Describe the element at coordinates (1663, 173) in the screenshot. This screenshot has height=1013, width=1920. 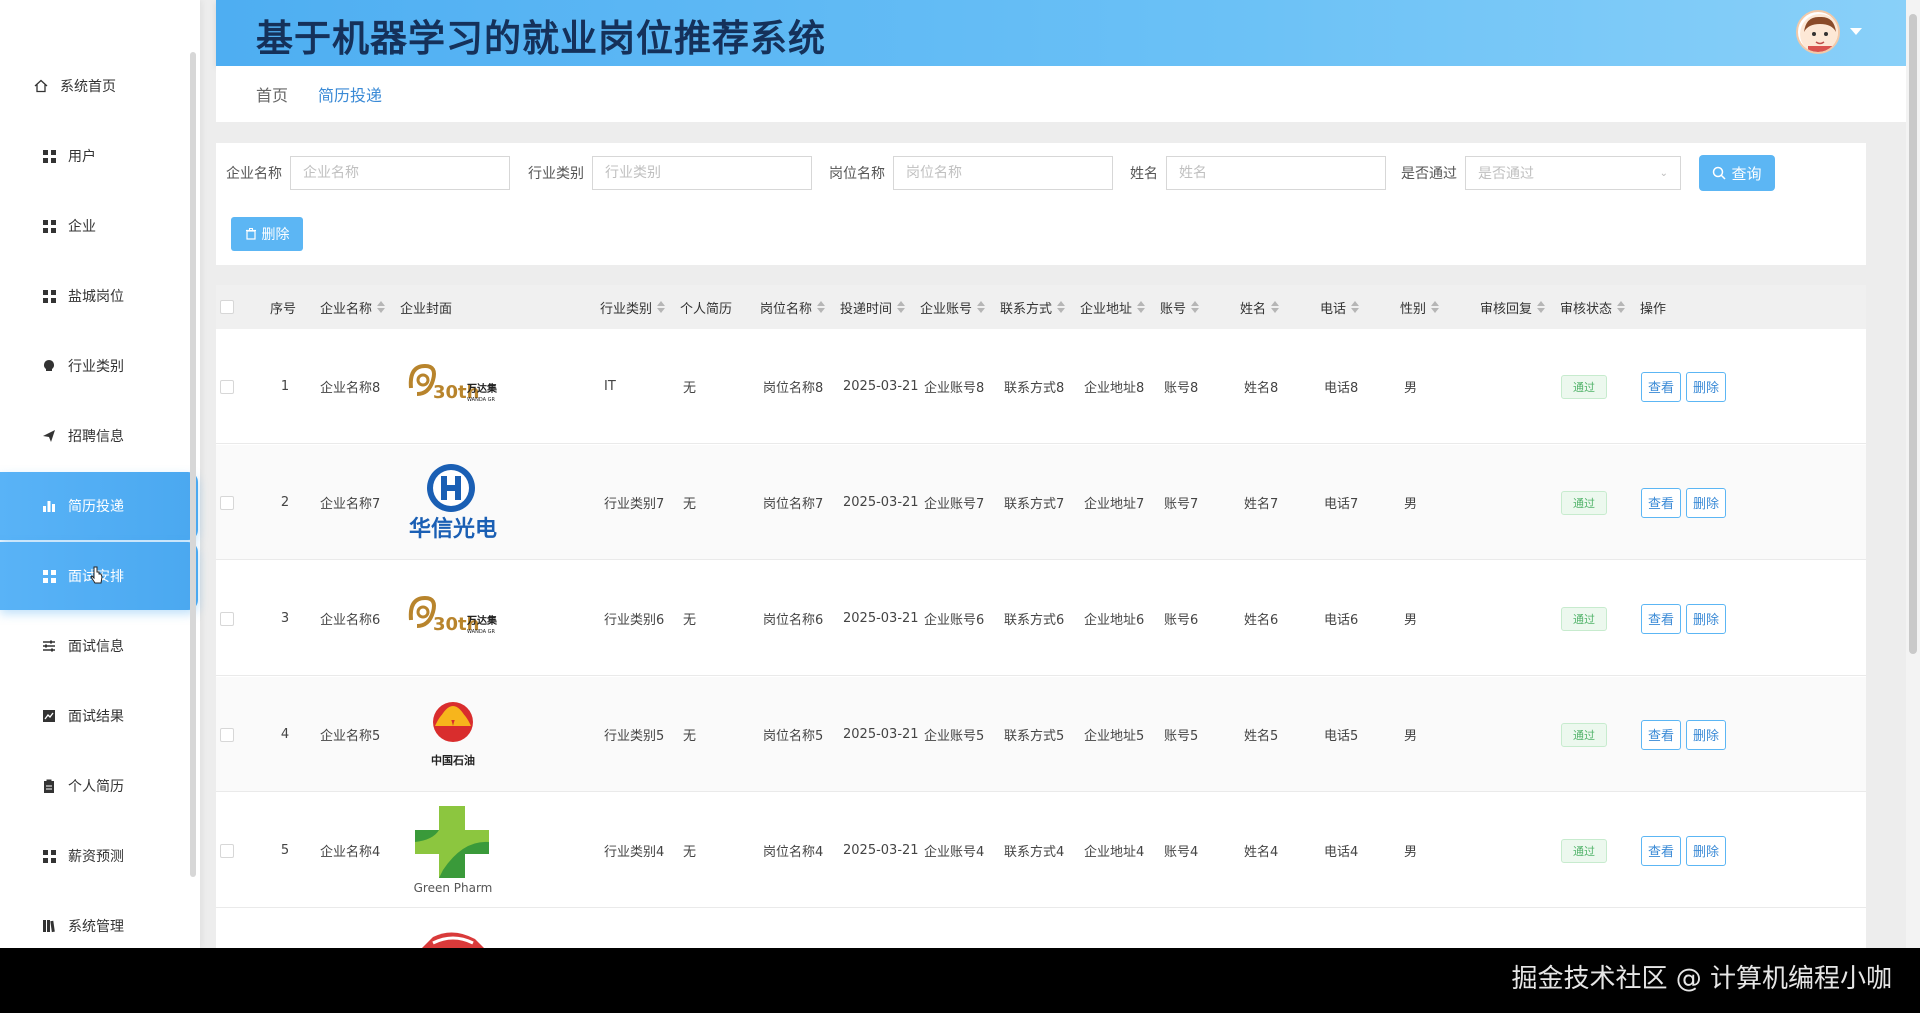
I see `chevron-down-icon: ⌄` at that location.